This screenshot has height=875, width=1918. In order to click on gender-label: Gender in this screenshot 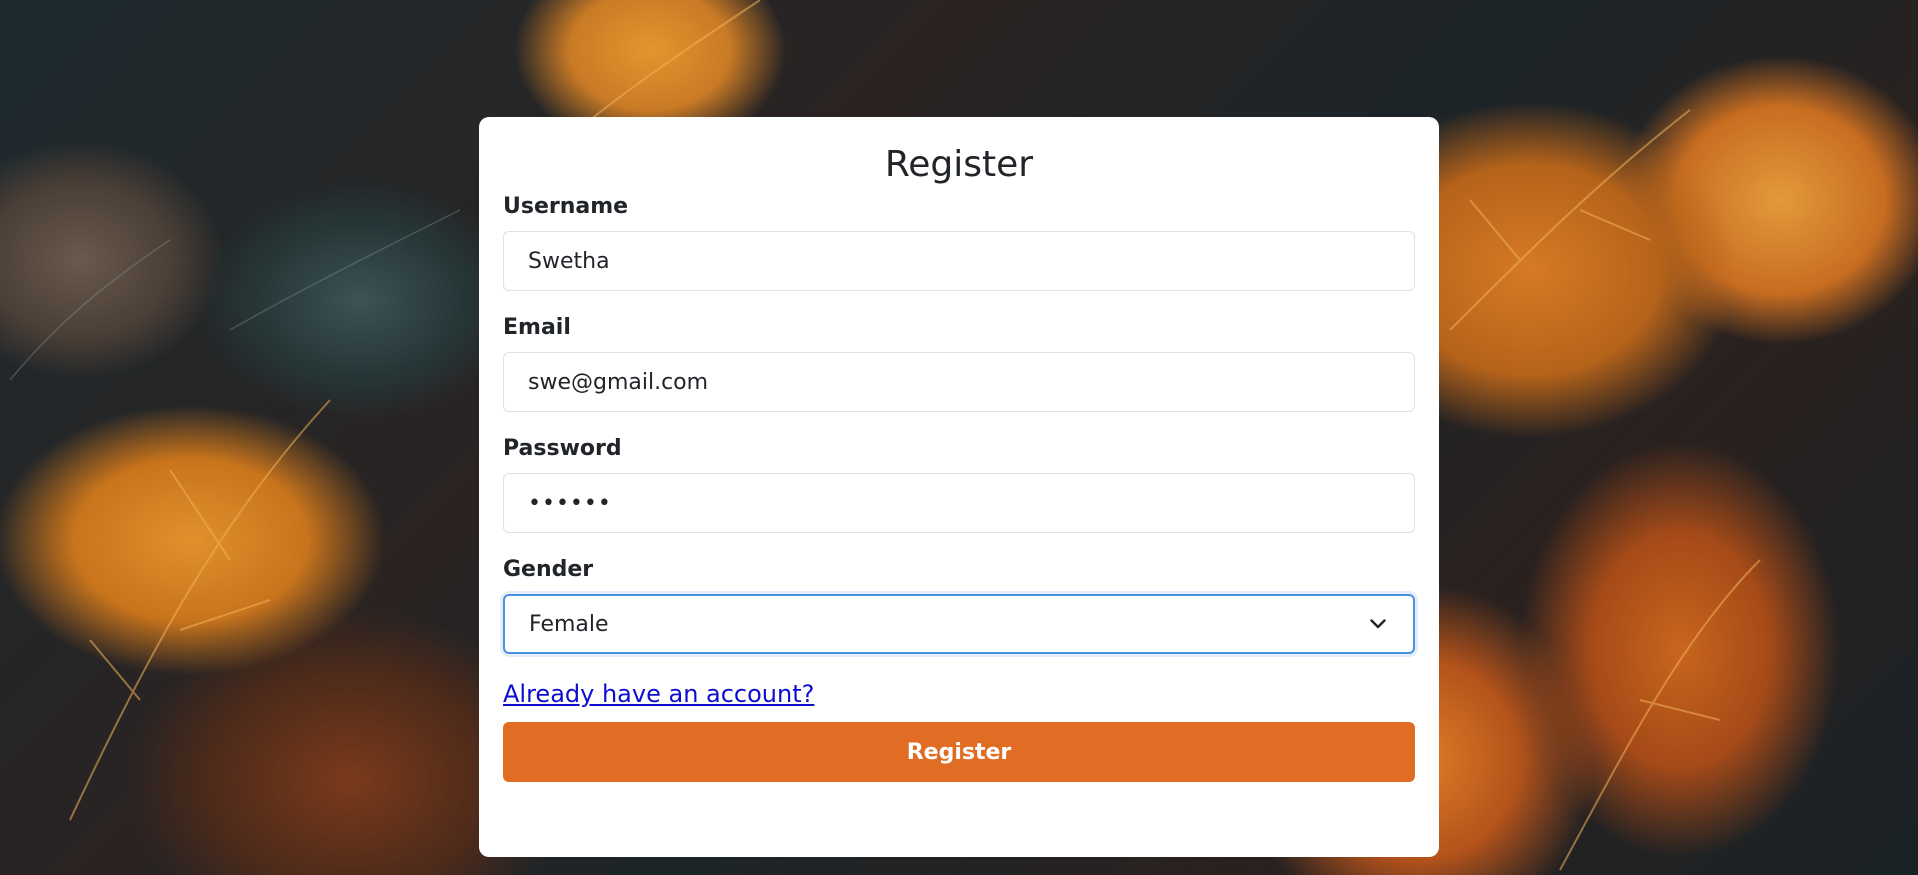, I will do `click(548, 570)`.